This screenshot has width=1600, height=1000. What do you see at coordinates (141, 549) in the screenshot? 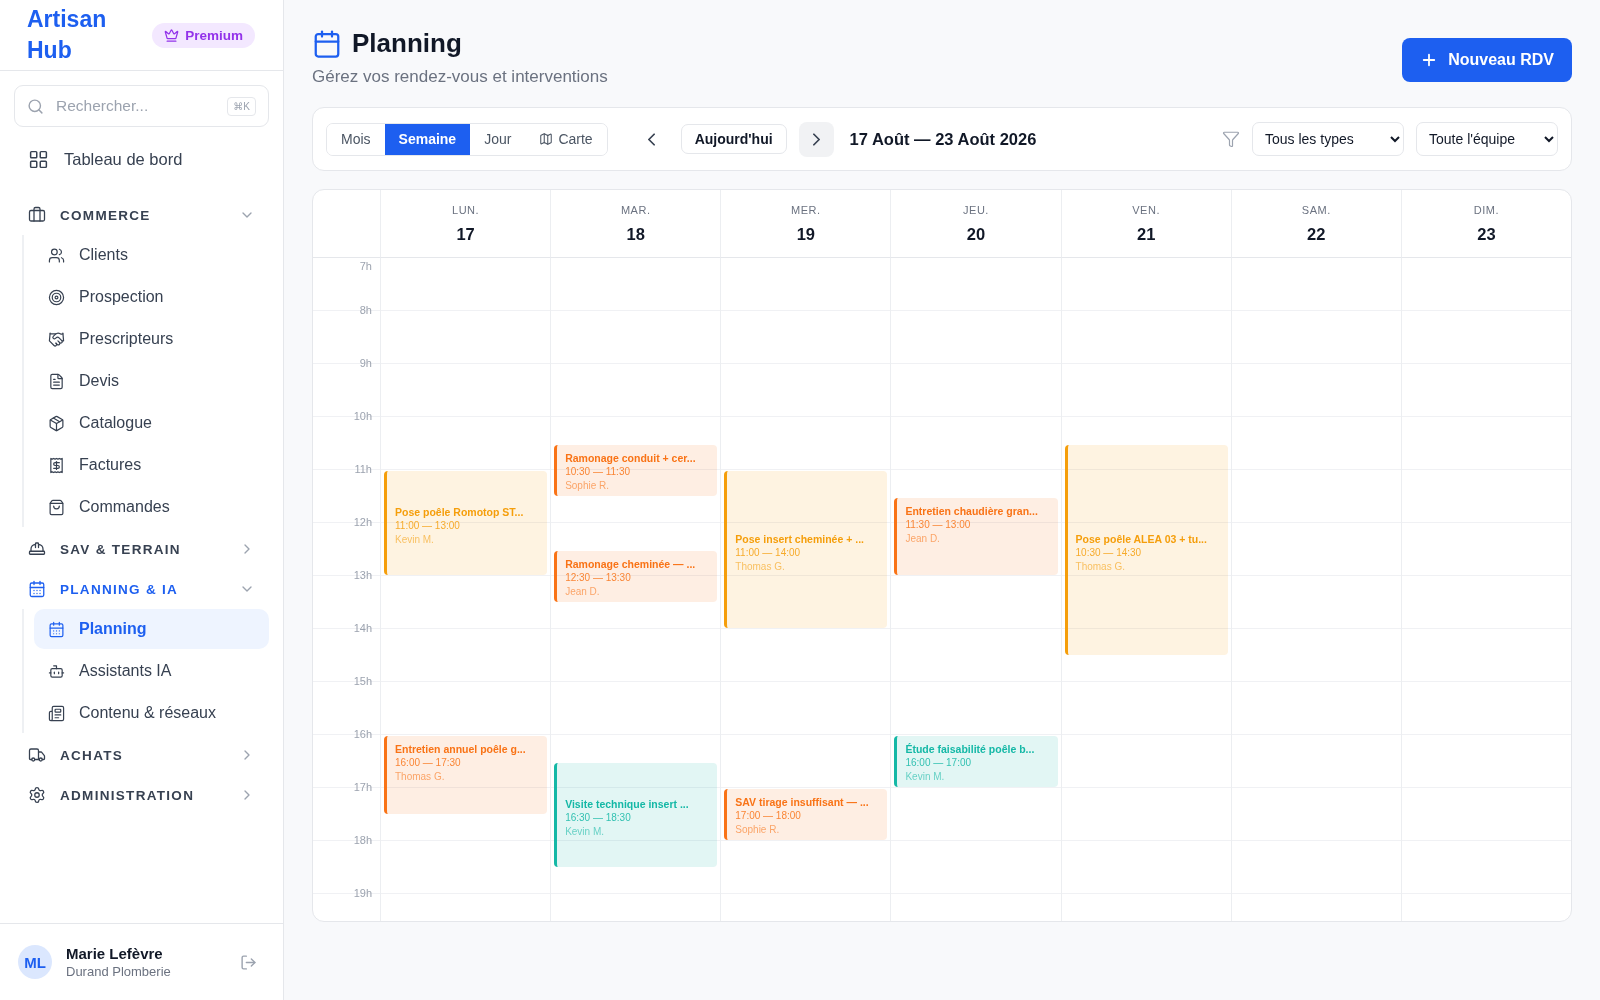
I see `nav-group: SAV & TERRAIN` at bounding box center [141, 549].